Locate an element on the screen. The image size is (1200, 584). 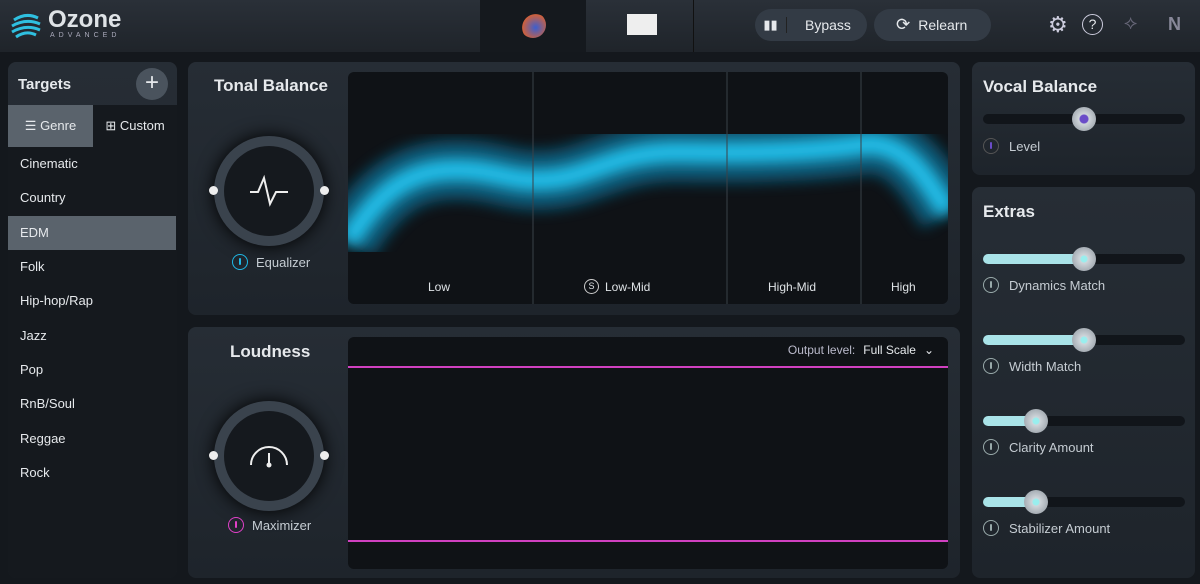
help-icon: ? is located at coordinates (1092, 24).